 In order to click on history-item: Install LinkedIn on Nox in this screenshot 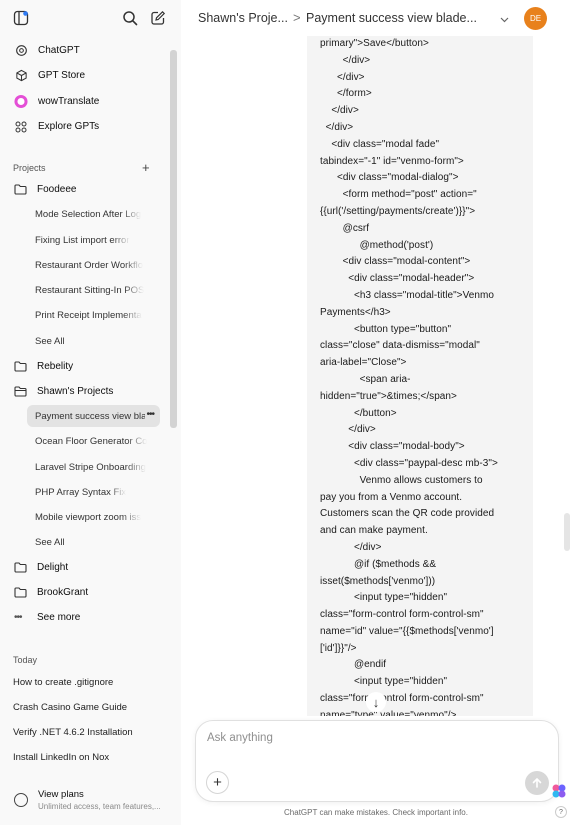, I will do `click(86, 757)`.